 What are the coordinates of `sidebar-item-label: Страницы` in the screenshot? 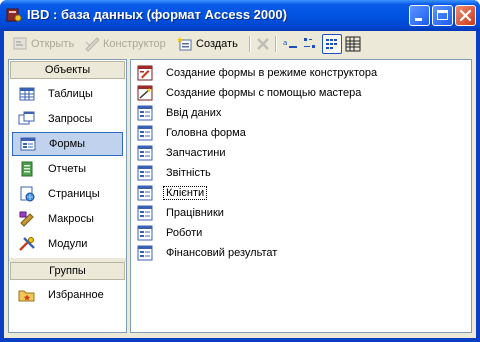 It's located at (74, 194).